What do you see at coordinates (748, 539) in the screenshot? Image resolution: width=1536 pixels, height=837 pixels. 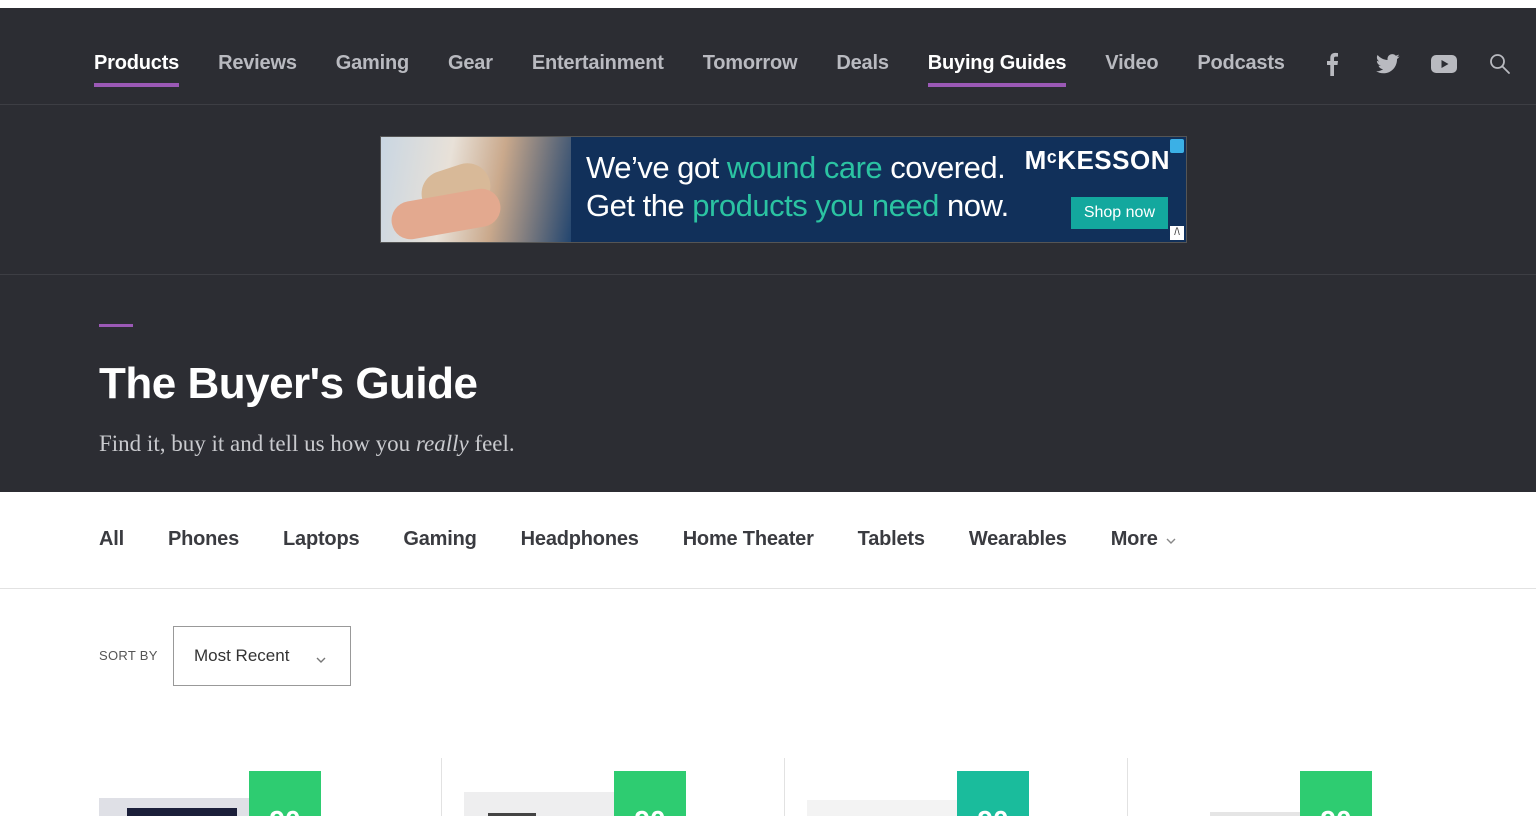 I see `category-home-theater: Home Theater` at bounding box center [748, 539].